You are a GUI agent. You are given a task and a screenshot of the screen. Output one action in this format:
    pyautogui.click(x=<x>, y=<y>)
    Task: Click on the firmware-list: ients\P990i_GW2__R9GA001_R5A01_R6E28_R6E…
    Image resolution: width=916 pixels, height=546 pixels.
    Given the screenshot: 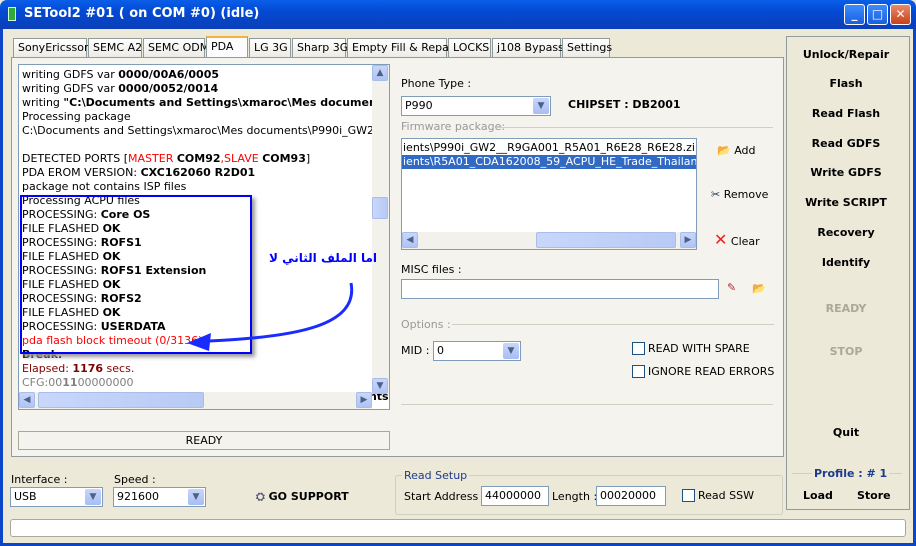 What is the action you would take?
    pyautogui.click(x=549, y=194)
    